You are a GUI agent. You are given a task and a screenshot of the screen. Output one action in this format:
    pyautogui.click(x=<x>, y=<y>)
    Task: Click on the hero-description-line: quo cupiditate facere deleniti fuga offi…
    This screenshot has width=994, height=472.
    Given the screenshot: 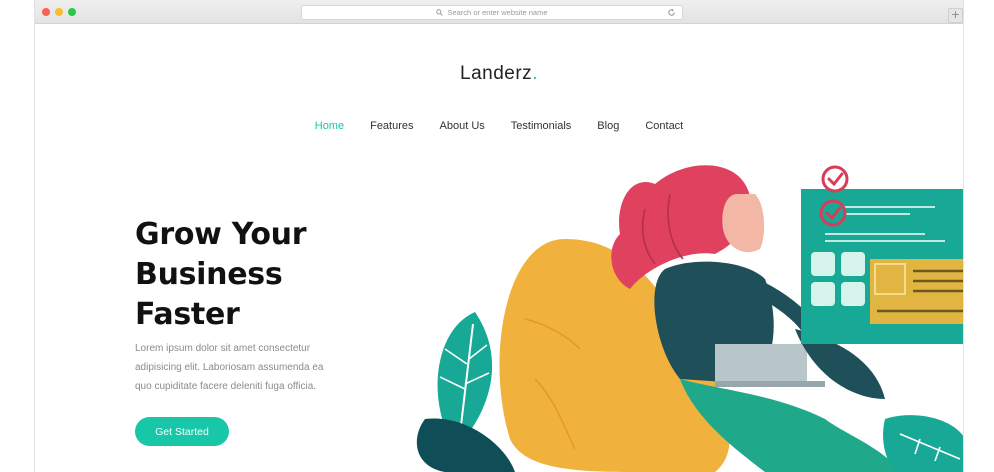 What is the action you would take?
    pyautogui.click(x=226, y=386)
    